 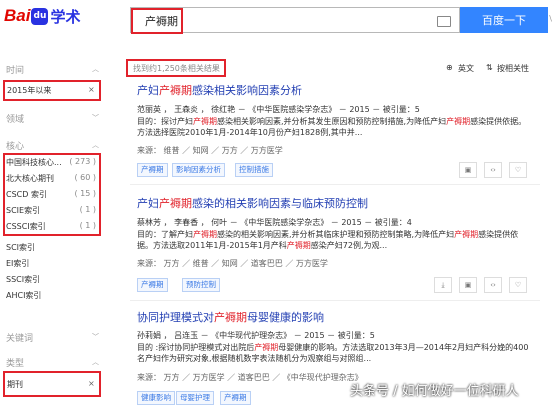 I want to click on index-item: SSCI索引, so click(x=23, y=279).